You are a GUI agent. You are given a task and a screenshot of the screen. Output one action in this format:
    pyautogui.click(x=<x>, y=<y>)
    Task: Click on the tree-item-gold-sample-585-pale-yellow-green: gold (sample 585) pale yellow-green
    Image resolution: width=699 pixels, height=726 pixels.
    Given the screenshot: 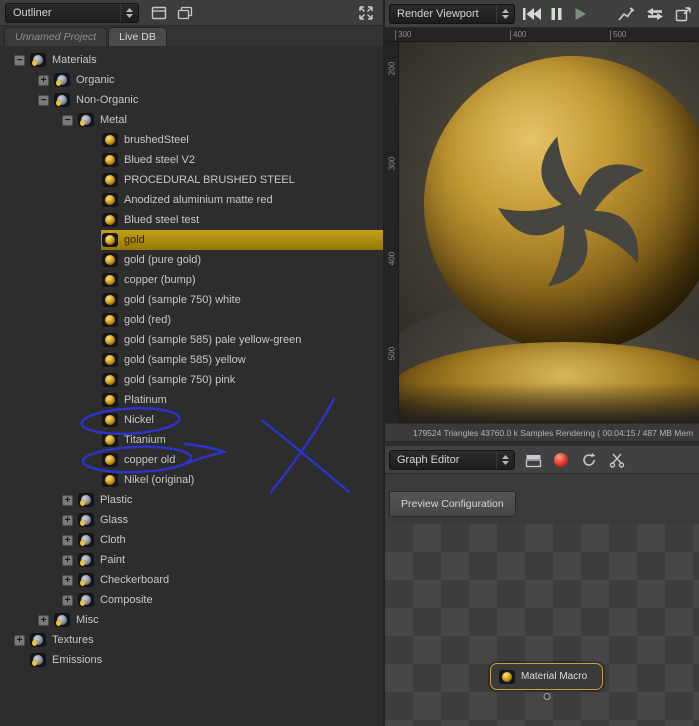 What is the action you would take?
    pyautogui.click(x=191, y=340)
    